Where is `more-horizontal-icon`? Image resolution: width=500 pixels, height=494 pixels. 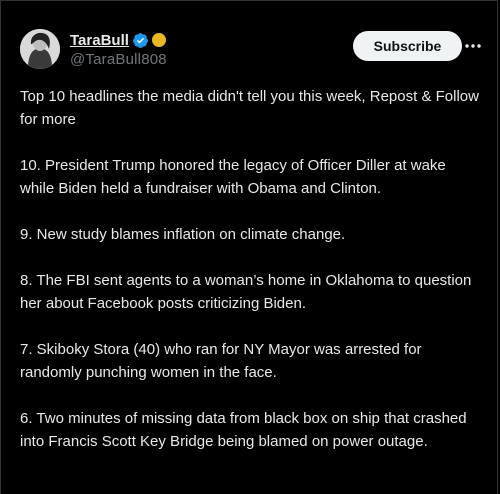 more-horizontal-icon is located at coordinates (473, 46).